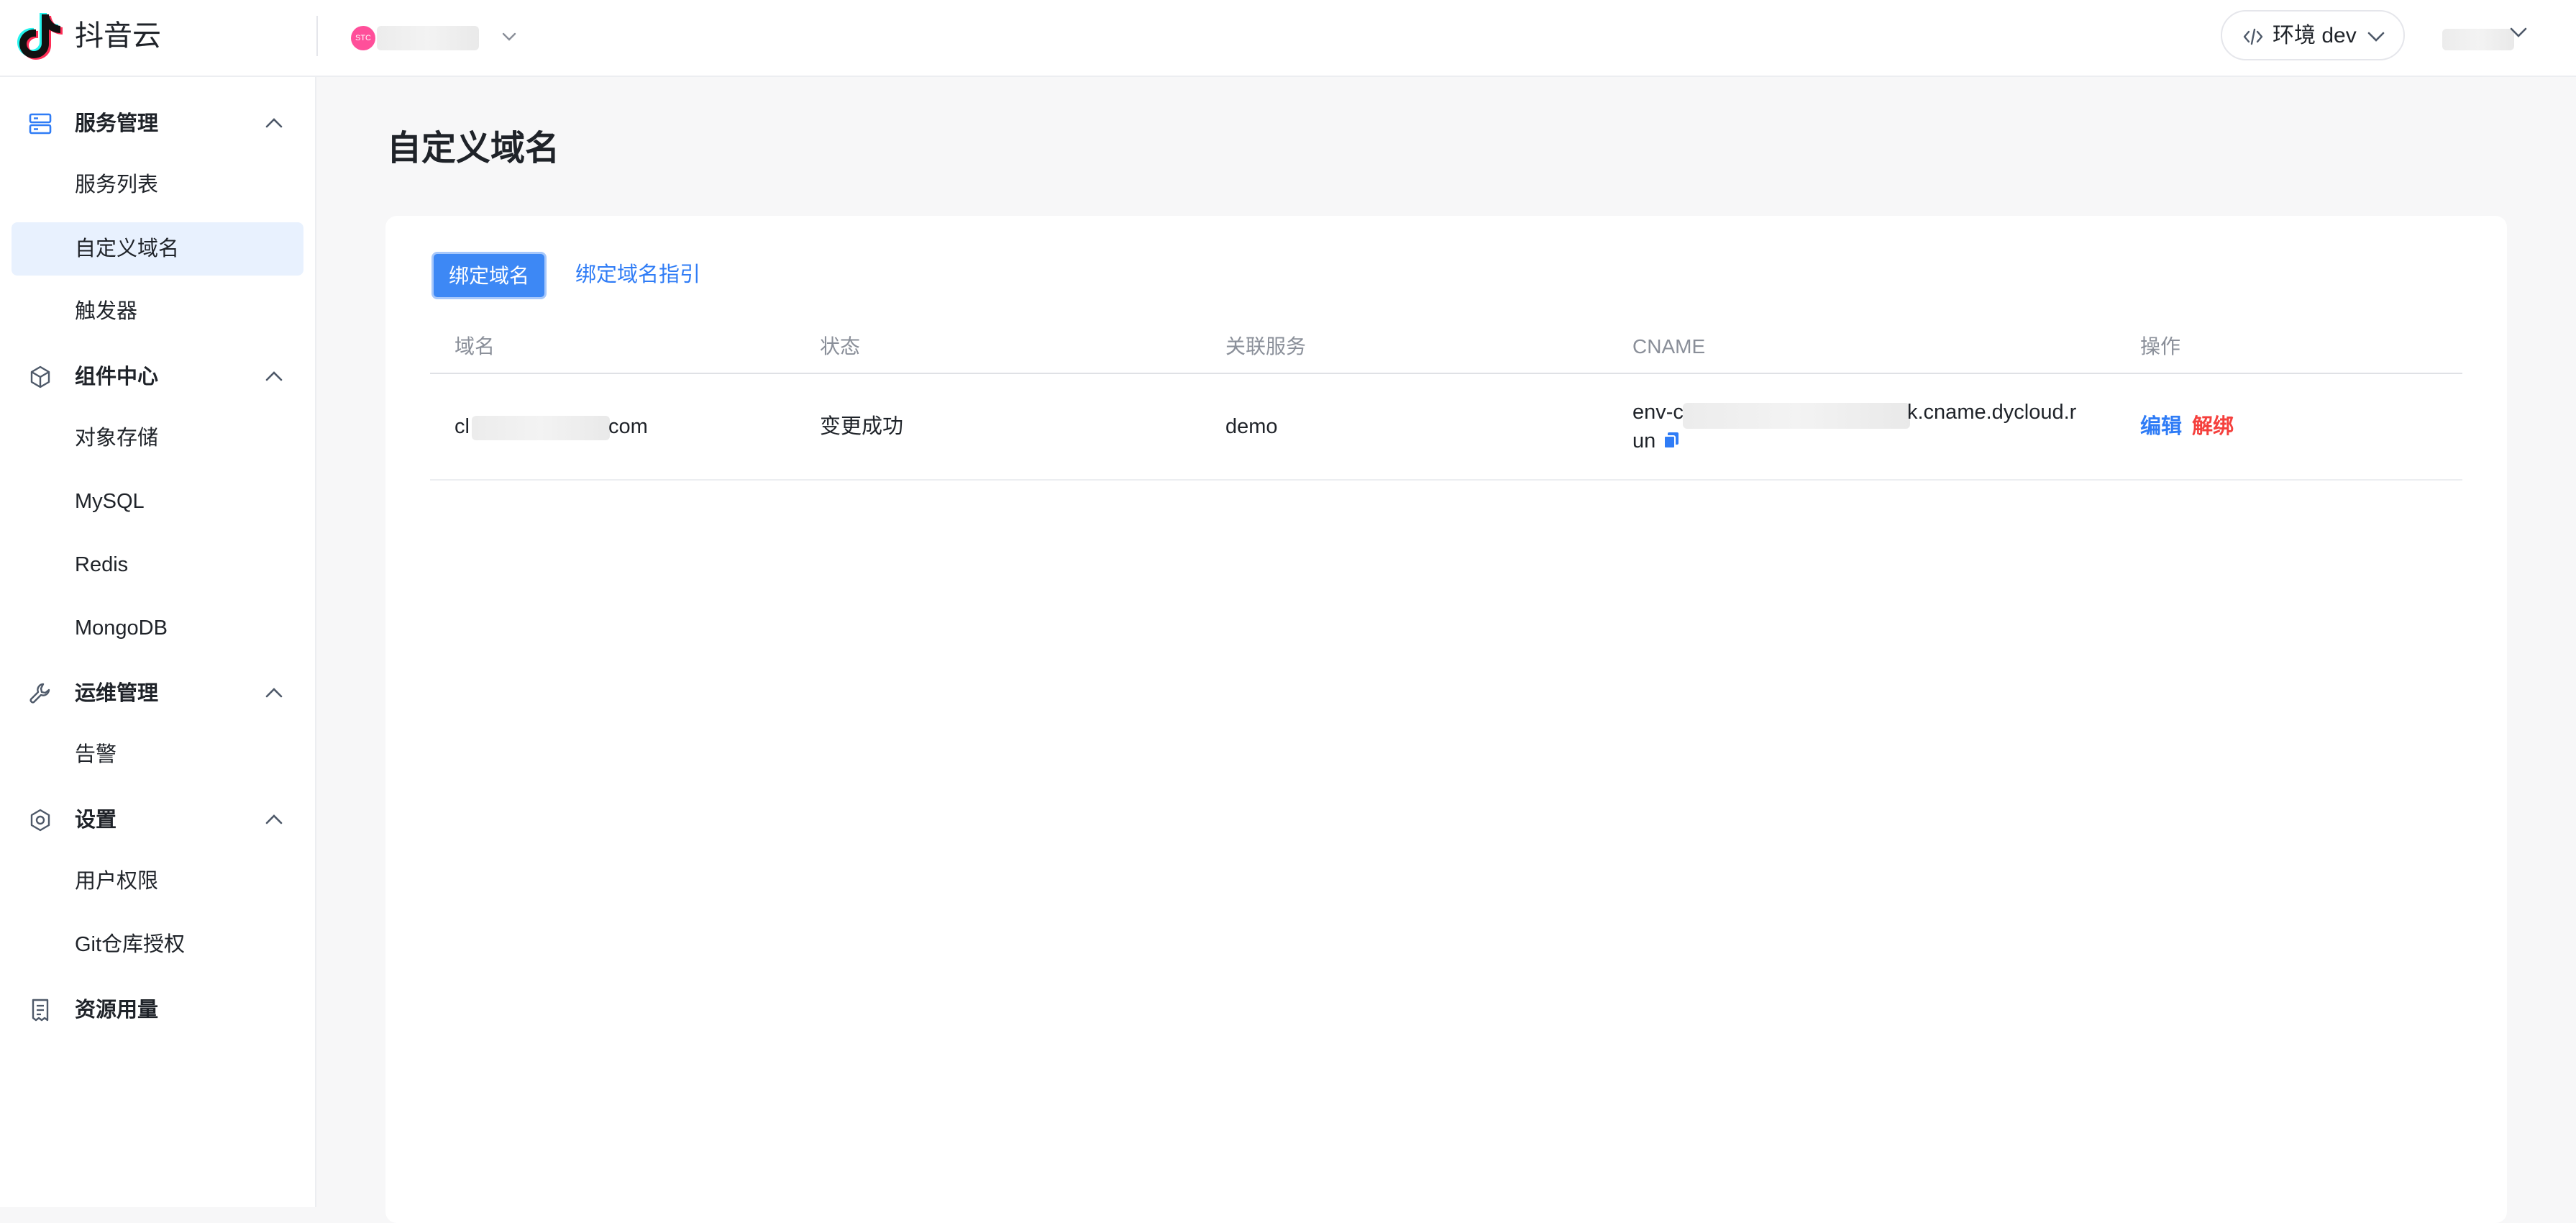 The width and height of the screenshot is (2576, 1223). What do you see at coordinates (840, 346) in the screenshot?
I see `column-header-status: 状态` at bounding box center [840, 346].